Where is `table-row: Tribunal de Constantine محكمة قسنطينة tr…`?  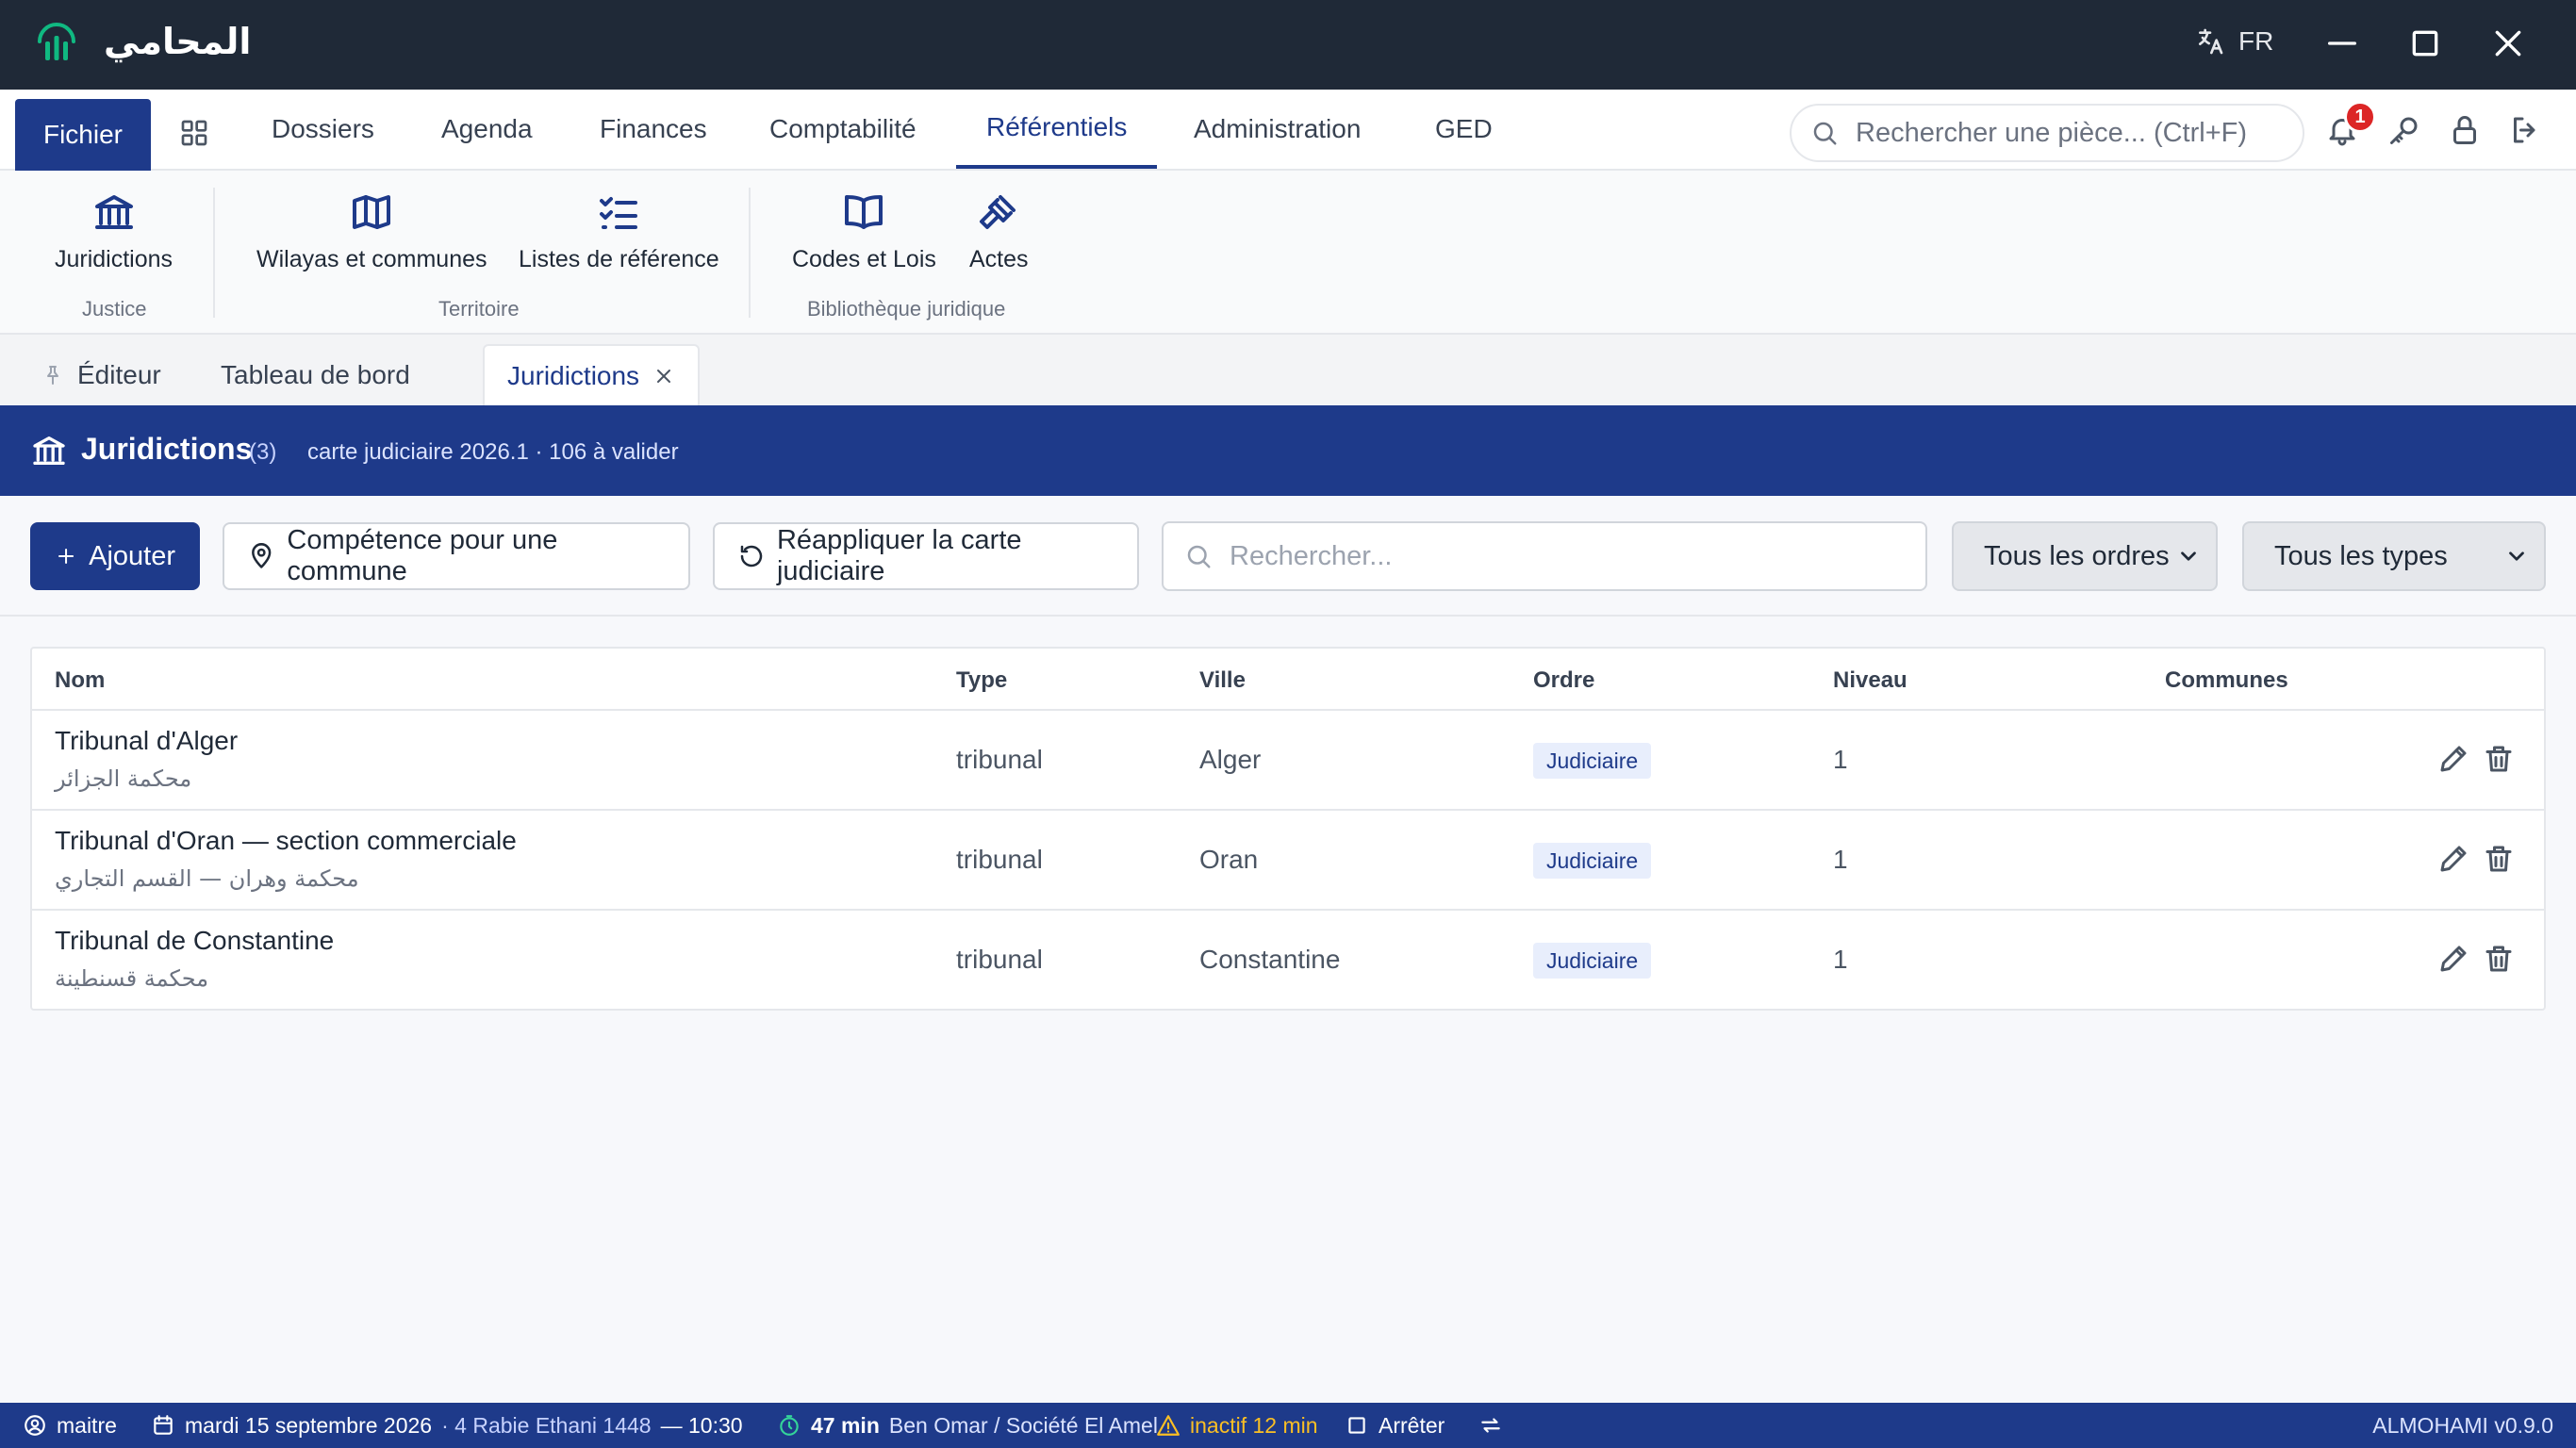
table-row: Tribunal de Constantine محكمة قسنطينة tr… is located at coordinates (1288, 959).